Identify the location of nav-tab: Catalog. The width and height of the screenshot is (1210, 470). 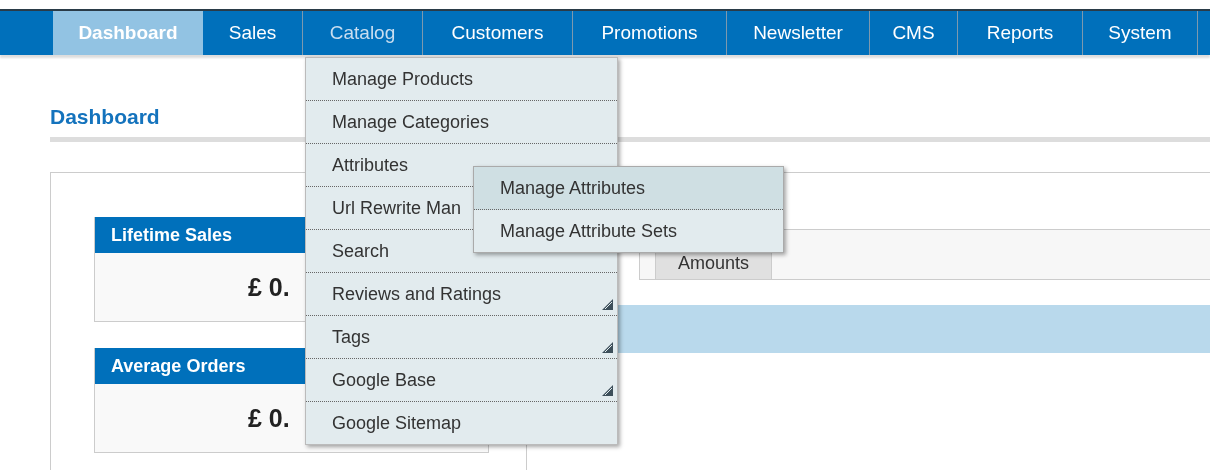
(363, 33).